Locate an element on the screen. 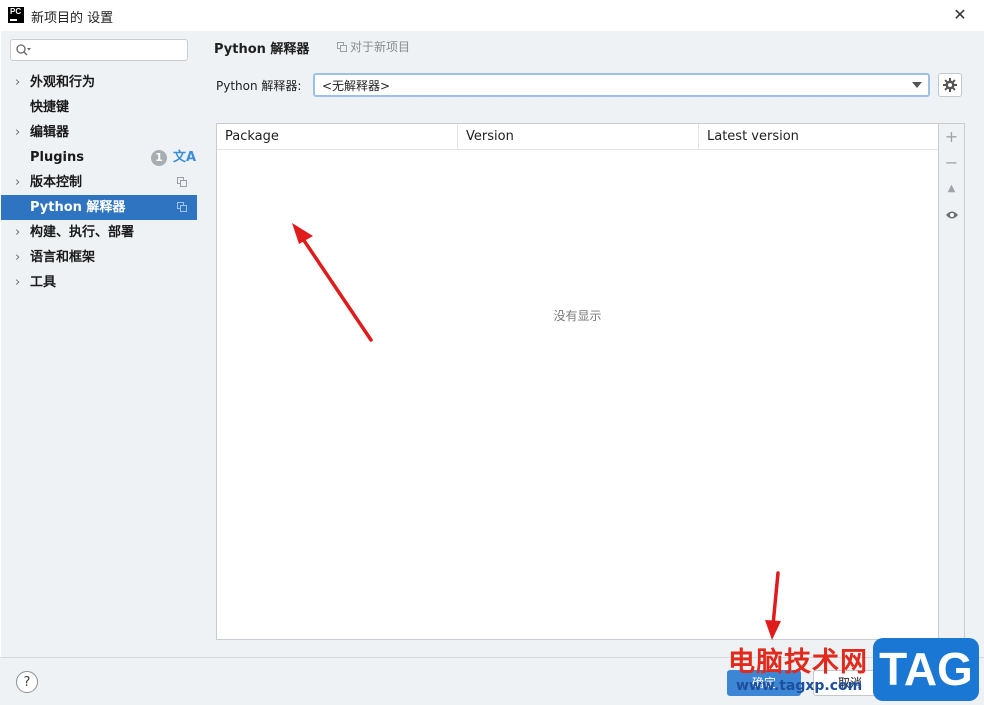  interpreter-settings-button is located at coordinates (950, 85).